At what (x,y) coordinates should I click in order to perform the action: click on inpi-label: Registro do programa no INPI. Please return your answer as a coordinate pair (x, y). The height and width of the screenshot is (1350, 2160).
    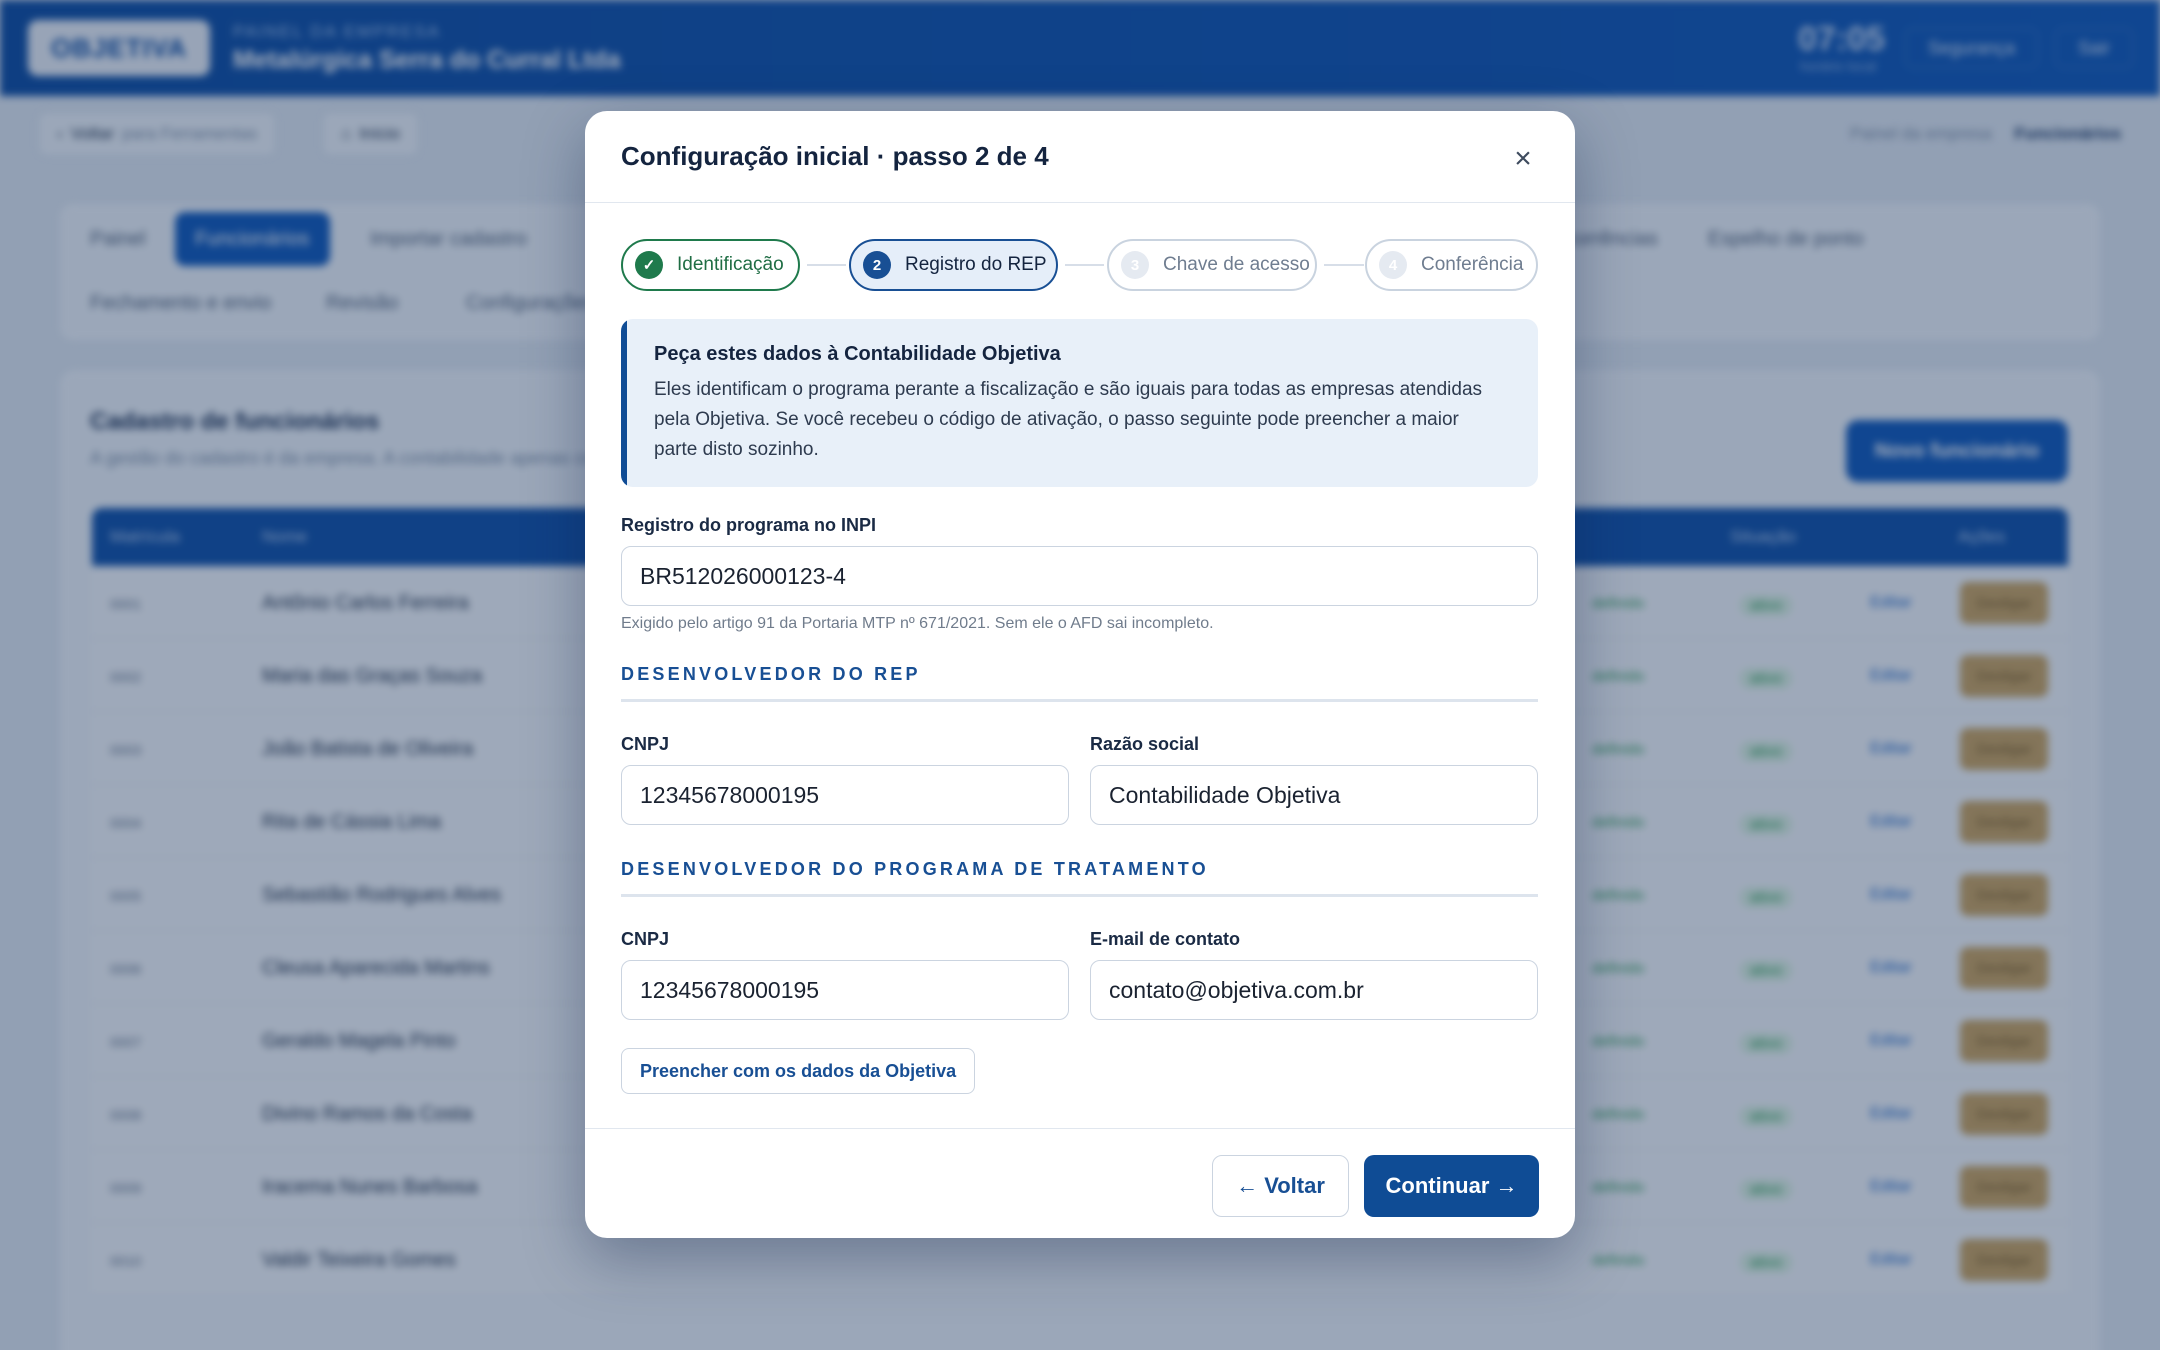
    Looking at the image, I should click on (749, 525).